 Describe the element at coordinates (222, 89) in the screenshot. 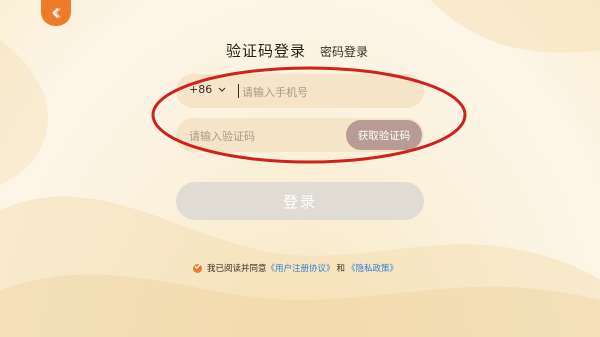

I see `chevron-down-icon` at that location.